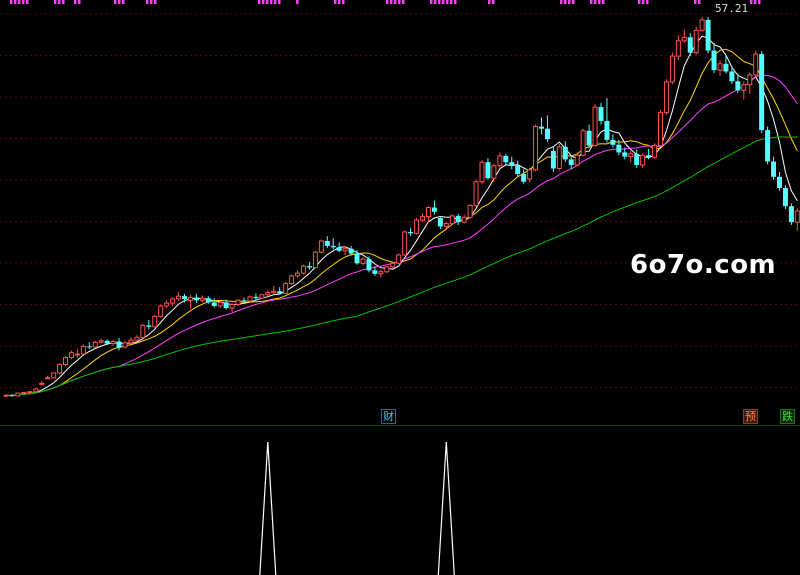 Image resolution: width=800 pixels, height=575 pixels. Describe the element at coordinates (446, 508) in the screenshot. I see `indicator-spike` at that location.